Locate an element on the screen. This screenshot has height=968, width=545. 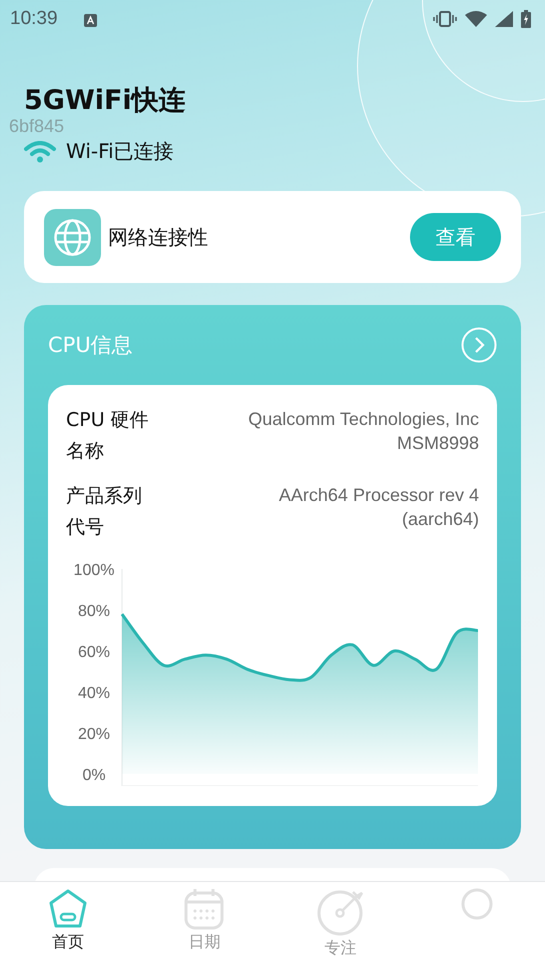
tab: 日期 is located at coordinates (204, 925).